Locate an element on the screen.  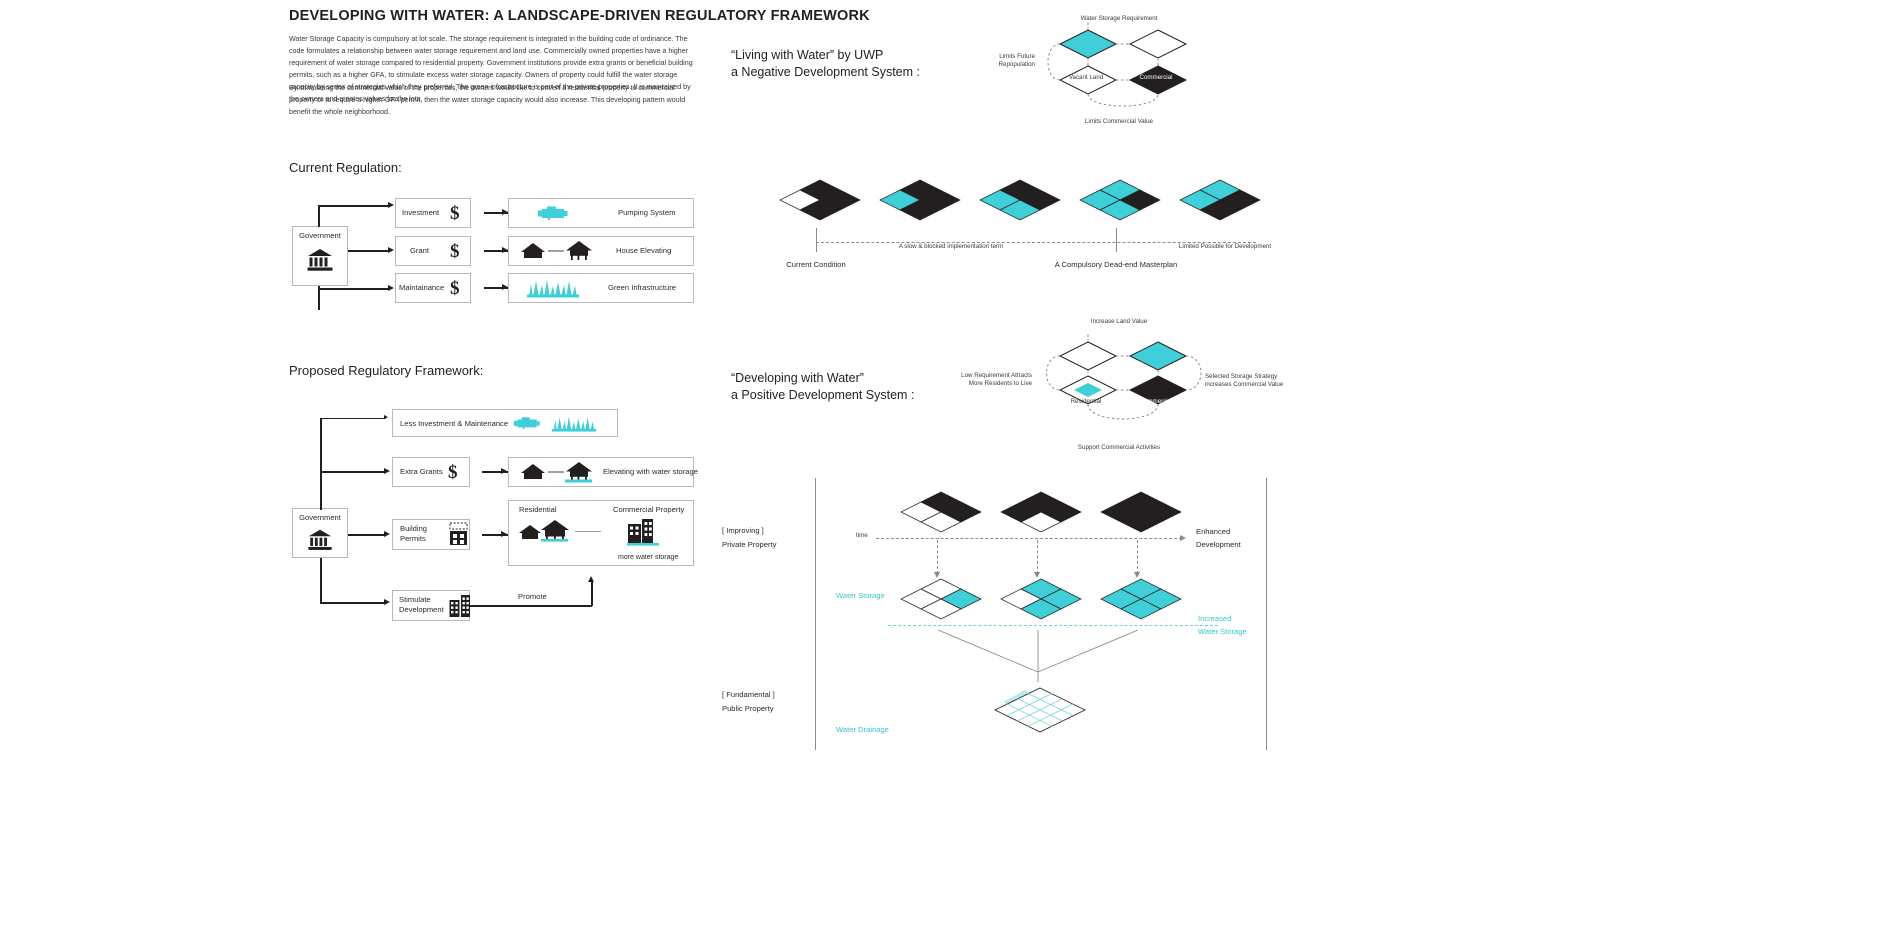
matrix-increased-label-1: Increased is located at coordinates (1215, 618).